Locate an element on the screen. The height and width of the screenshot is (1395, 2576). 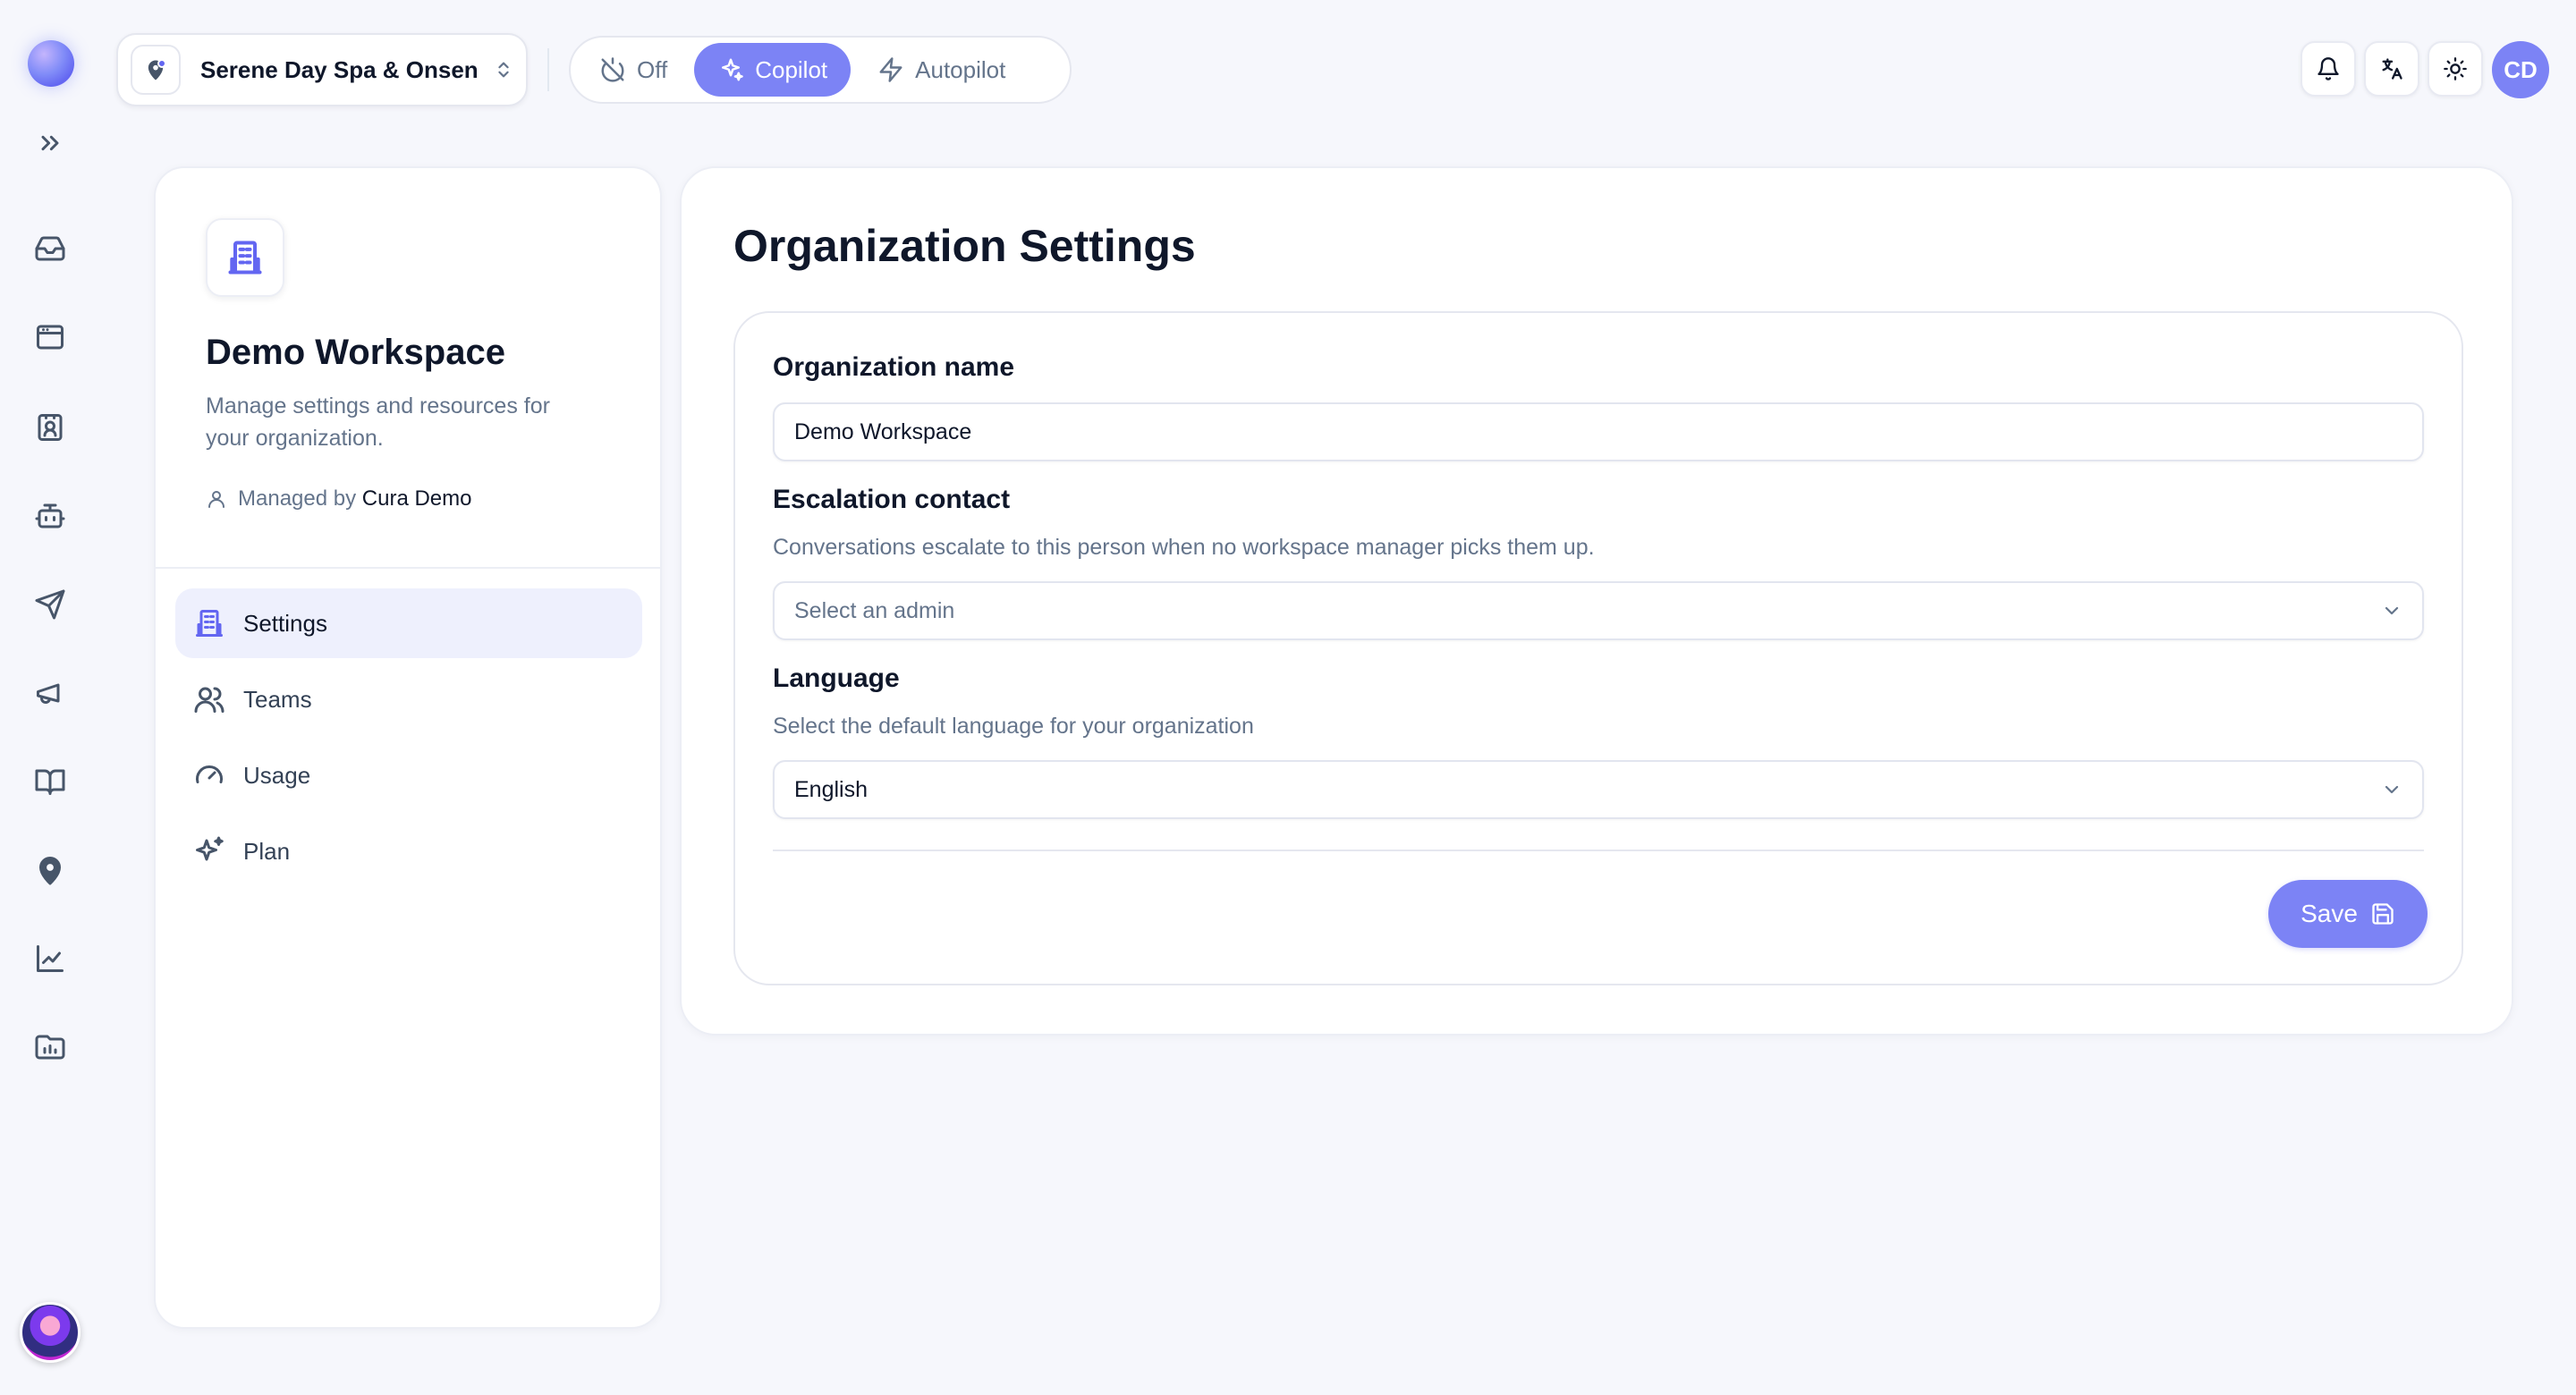
location-icon is located at coordinates (50, 870).